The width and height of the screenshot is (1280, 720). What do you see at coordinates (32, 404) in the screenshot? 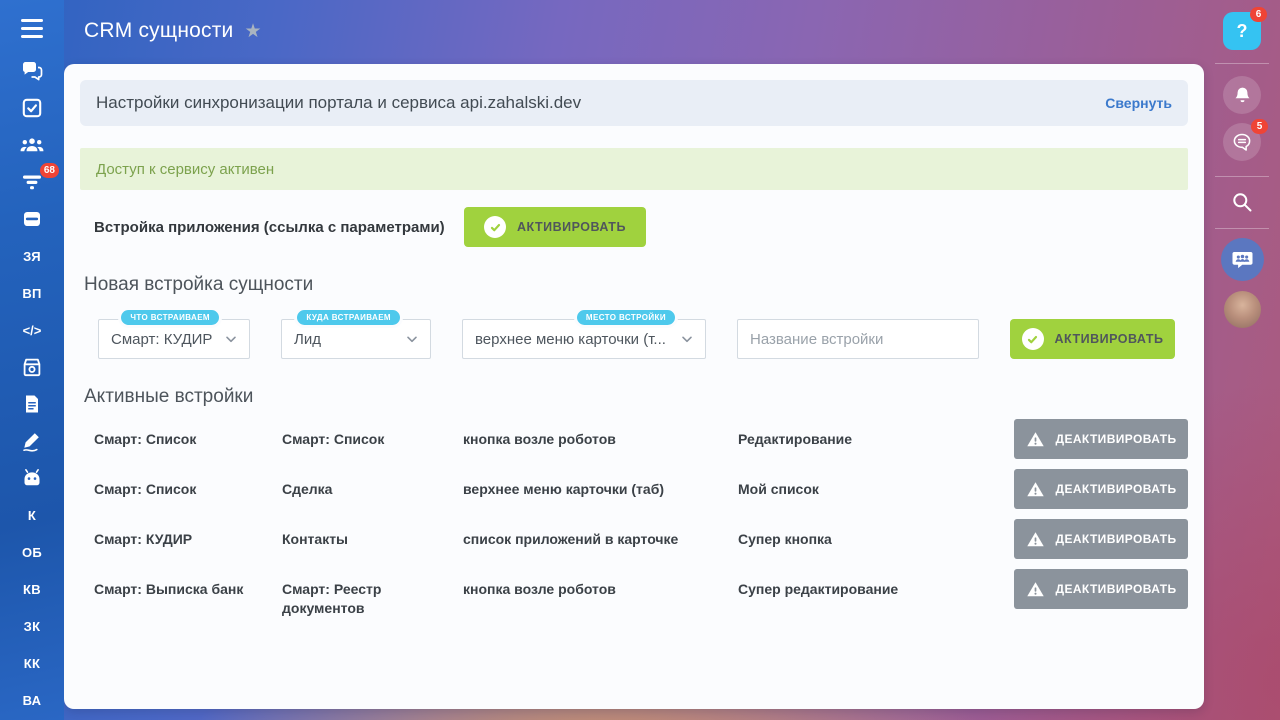
I see `documents-icon` at bounding box center [32, 404].